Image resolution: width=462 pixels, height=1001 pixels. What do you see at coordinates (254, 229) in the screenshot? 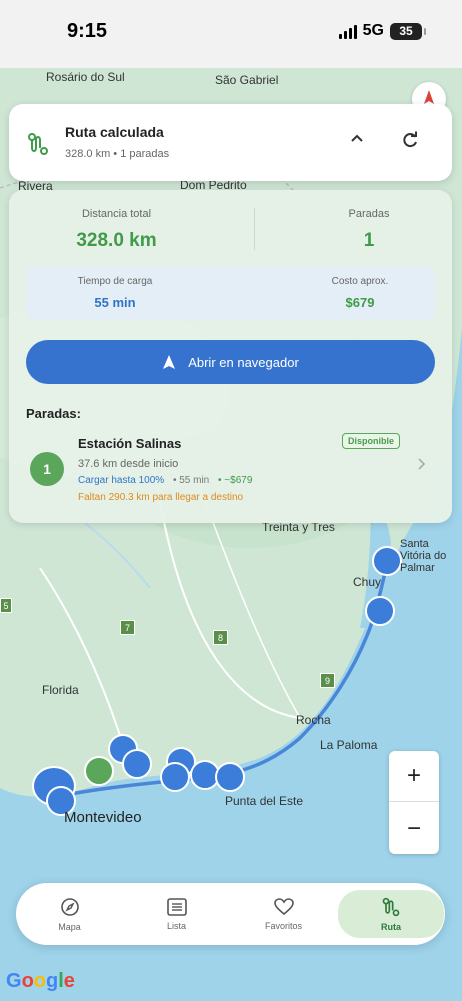
I see `divider` at bounding box center [254, 229].